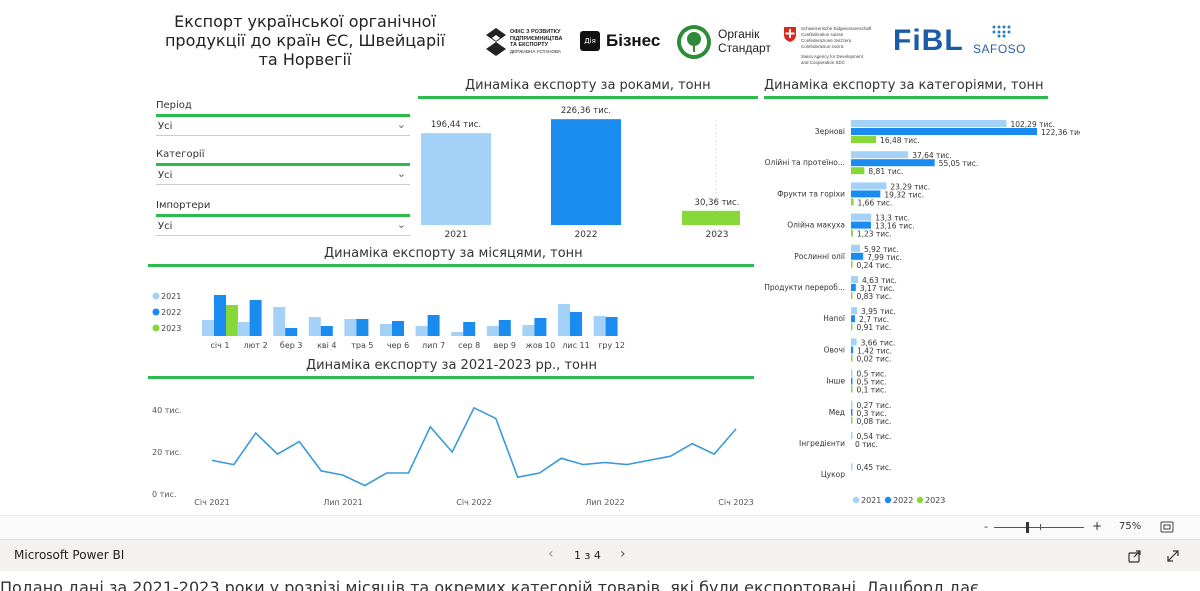  What do you see at coordinates (469, 345) in the screenshot?
I see `month-axis-label: сер 8` at bounding box center [469, 345].